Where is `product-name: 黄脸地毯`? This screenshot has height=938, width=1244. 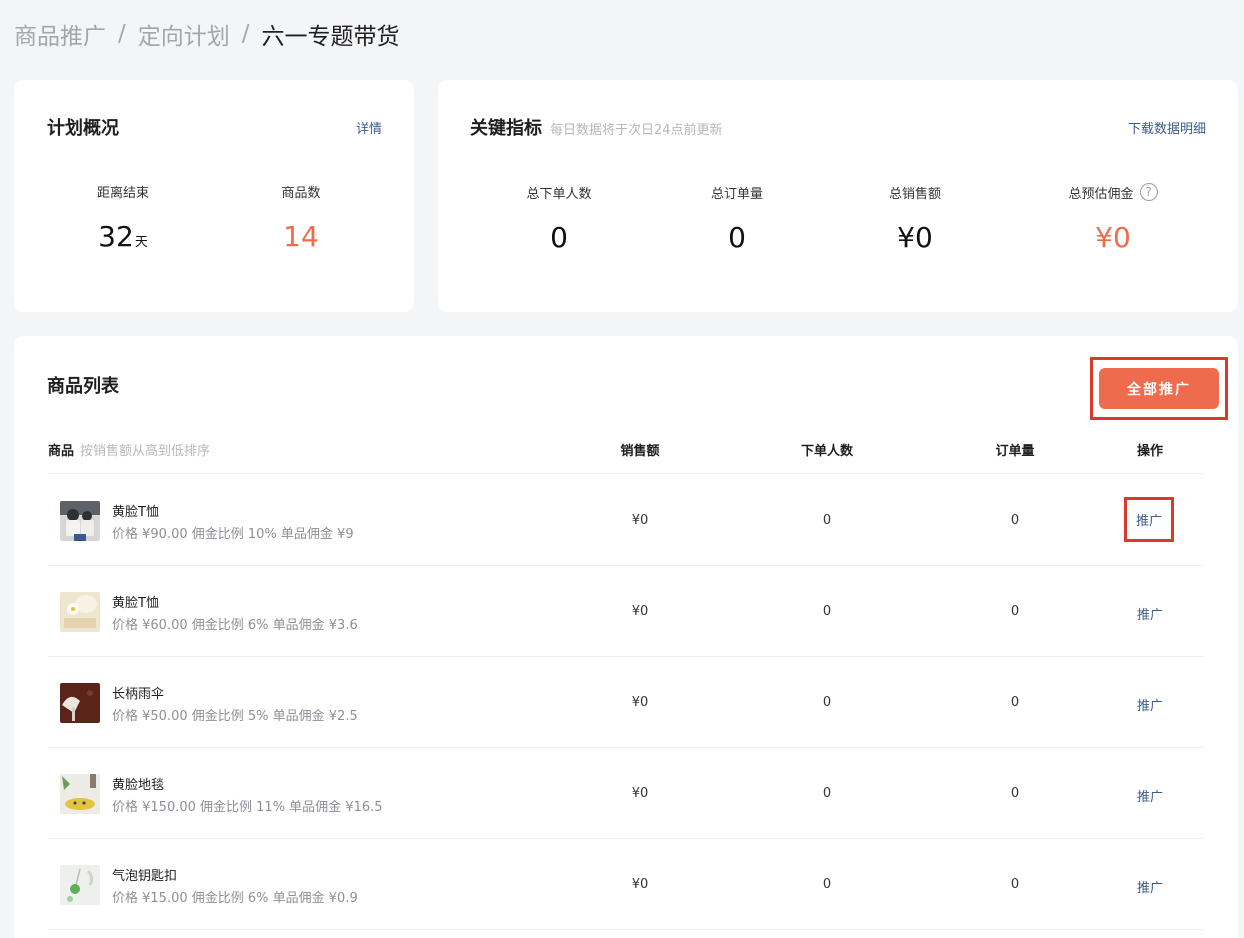
product-name: 黄脸地毯 is located at coordinates (138, 783).